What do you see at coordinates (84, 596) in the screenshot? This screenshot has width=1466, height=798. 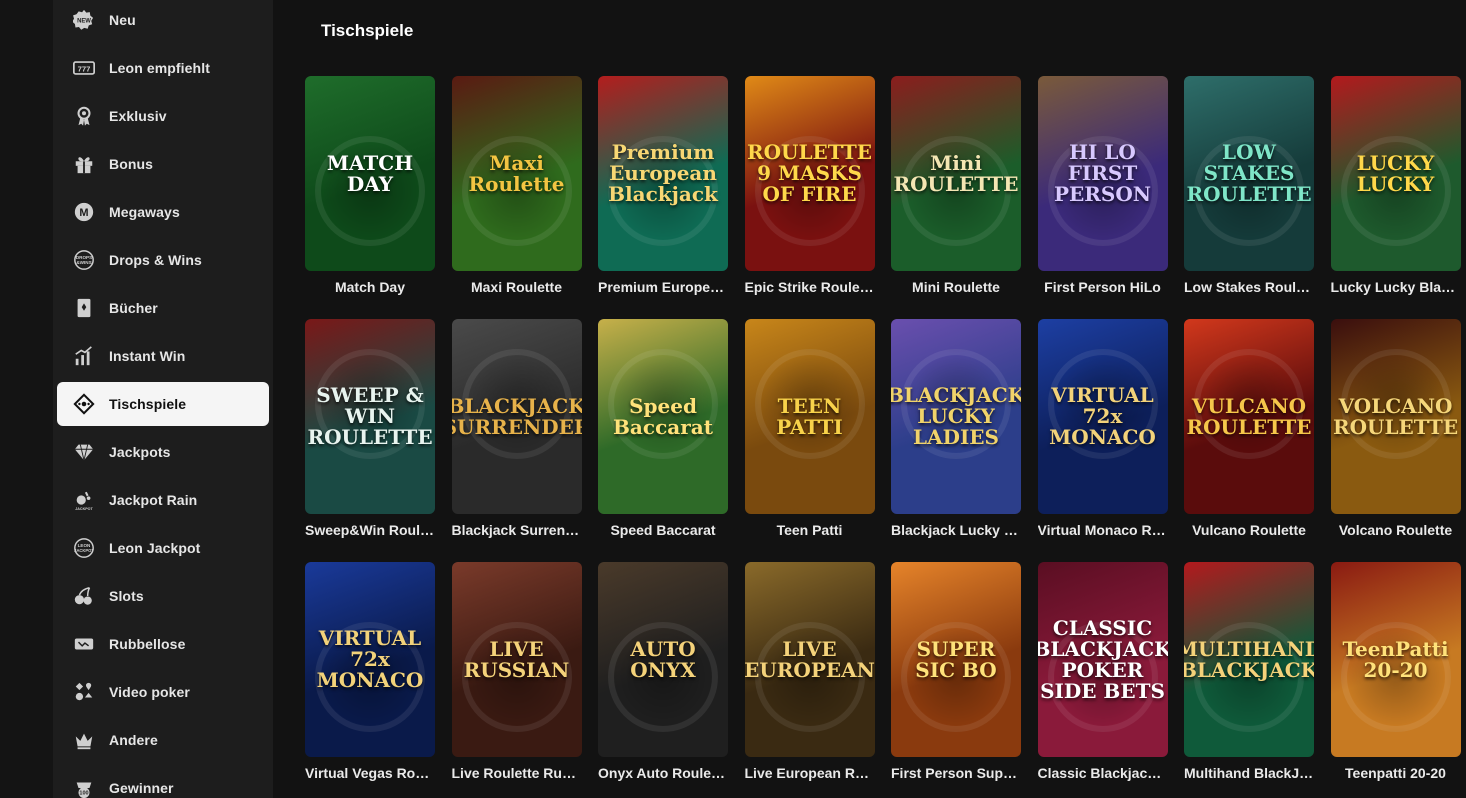 I see `cherries-icon` at bounding box center [84, 596].